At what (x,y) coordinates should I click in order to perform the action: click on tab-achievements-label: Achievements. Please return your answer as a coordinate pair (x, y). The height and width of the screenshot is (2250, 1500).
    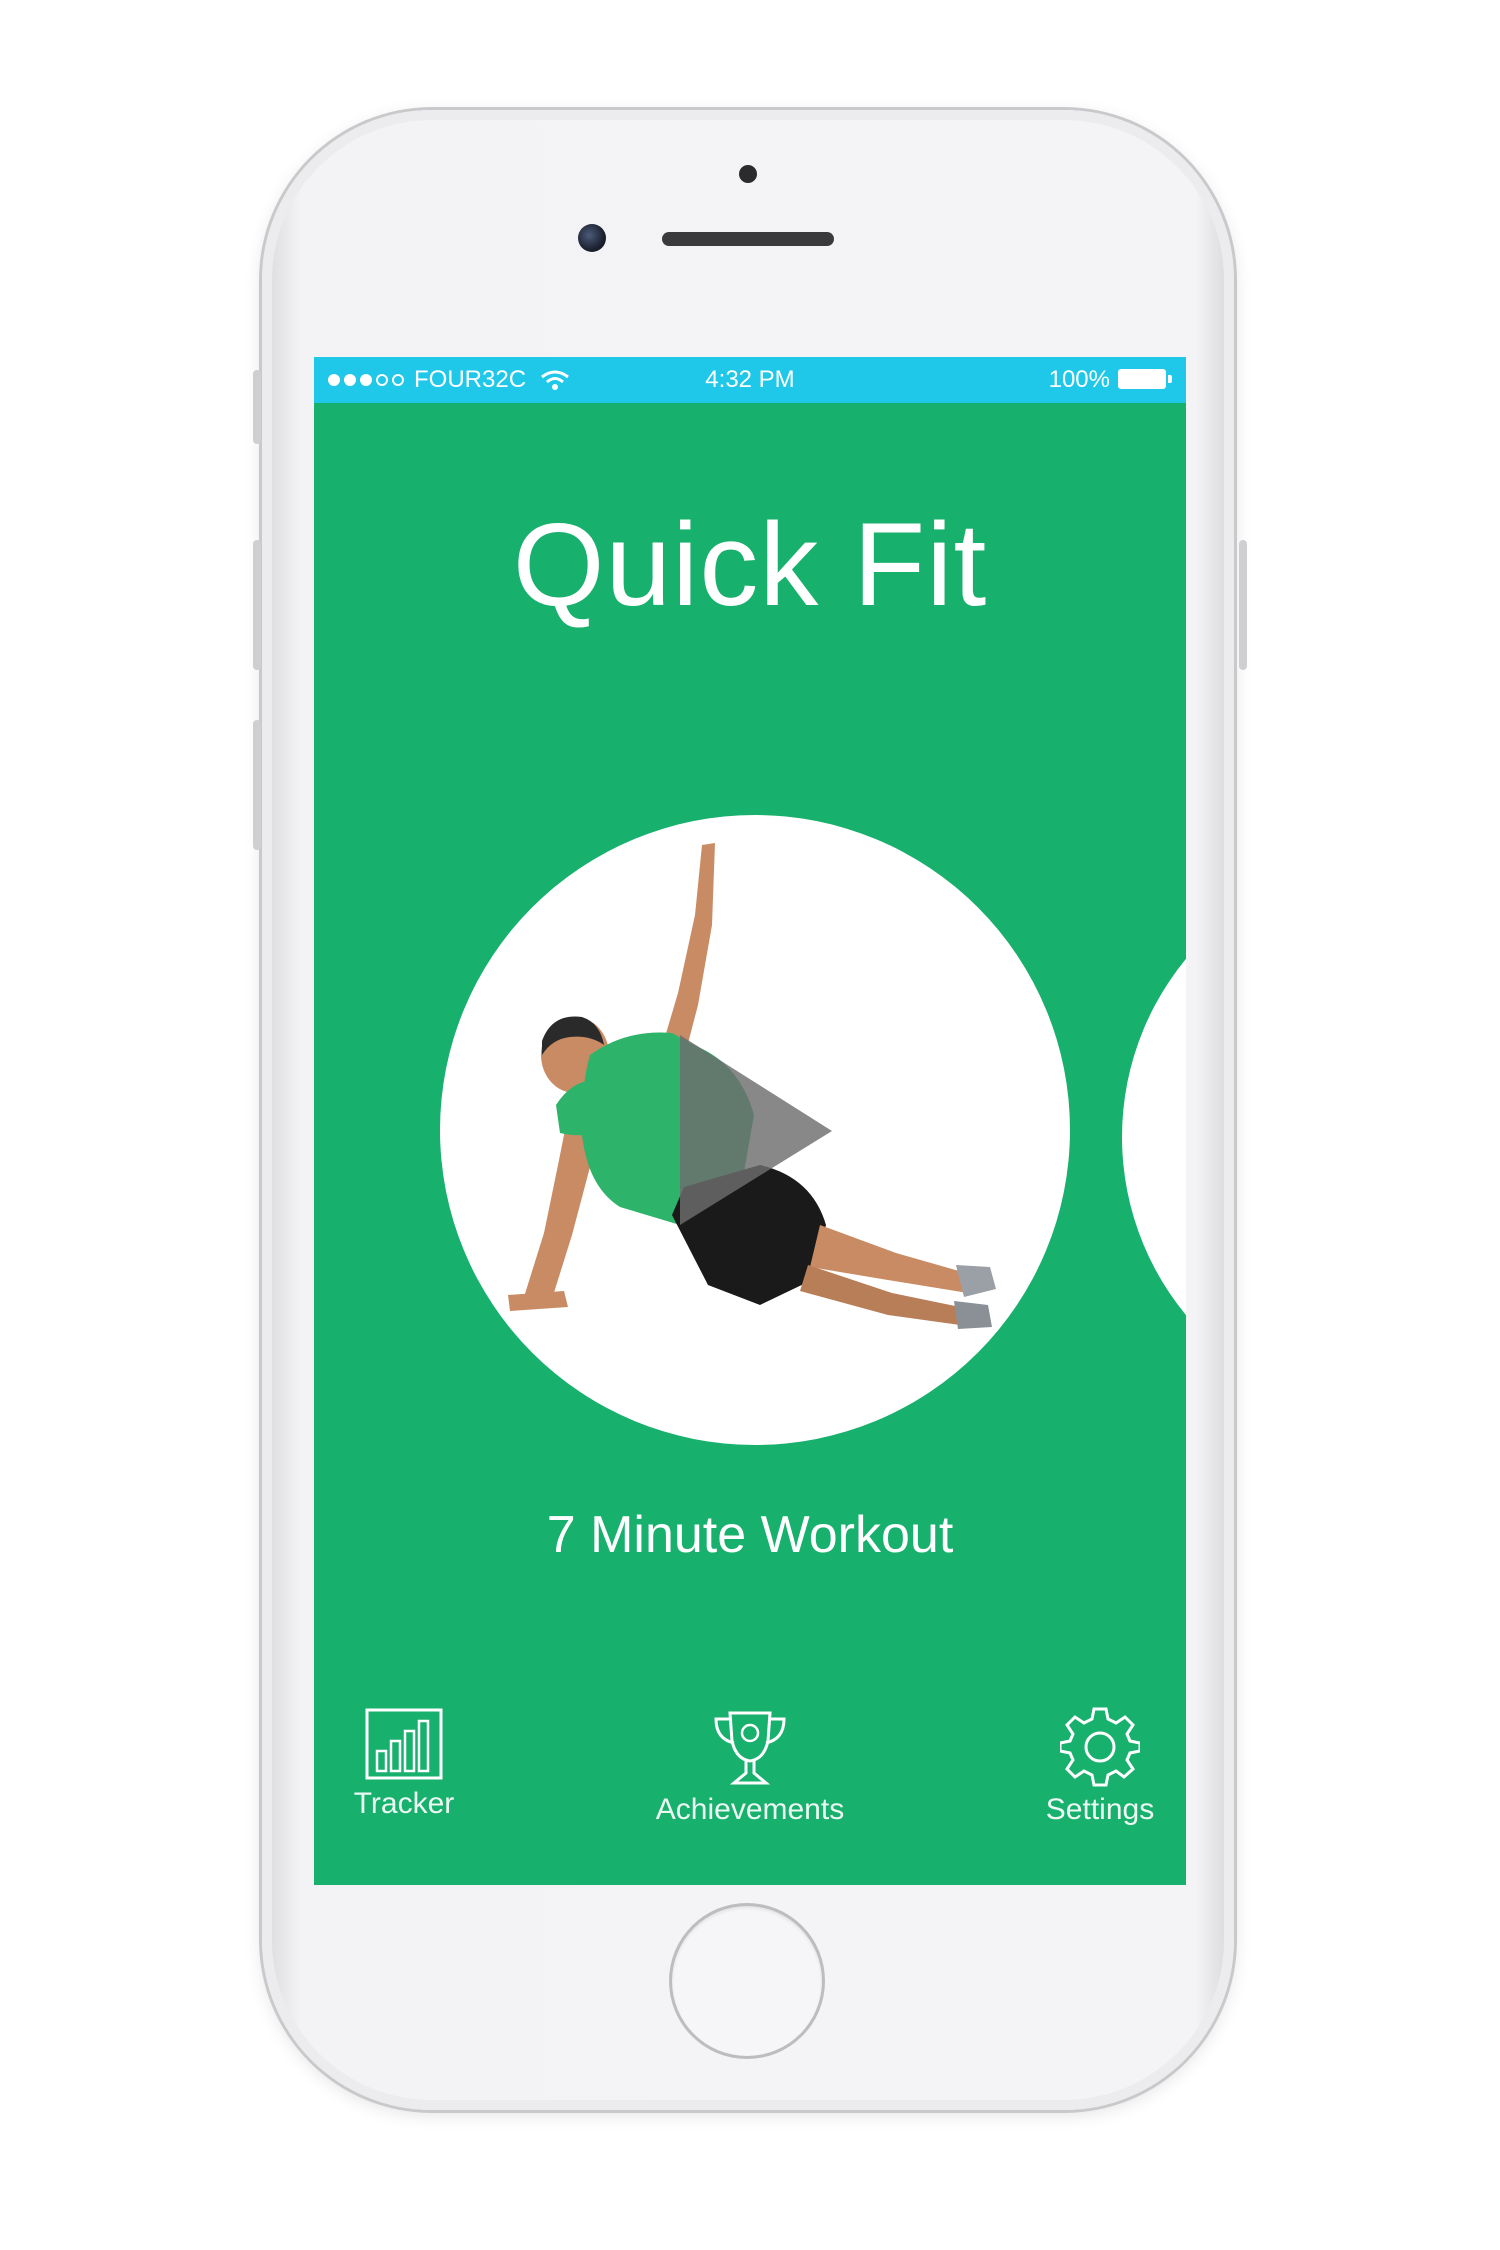
    Looking at the image, I should click on (750, 1809).